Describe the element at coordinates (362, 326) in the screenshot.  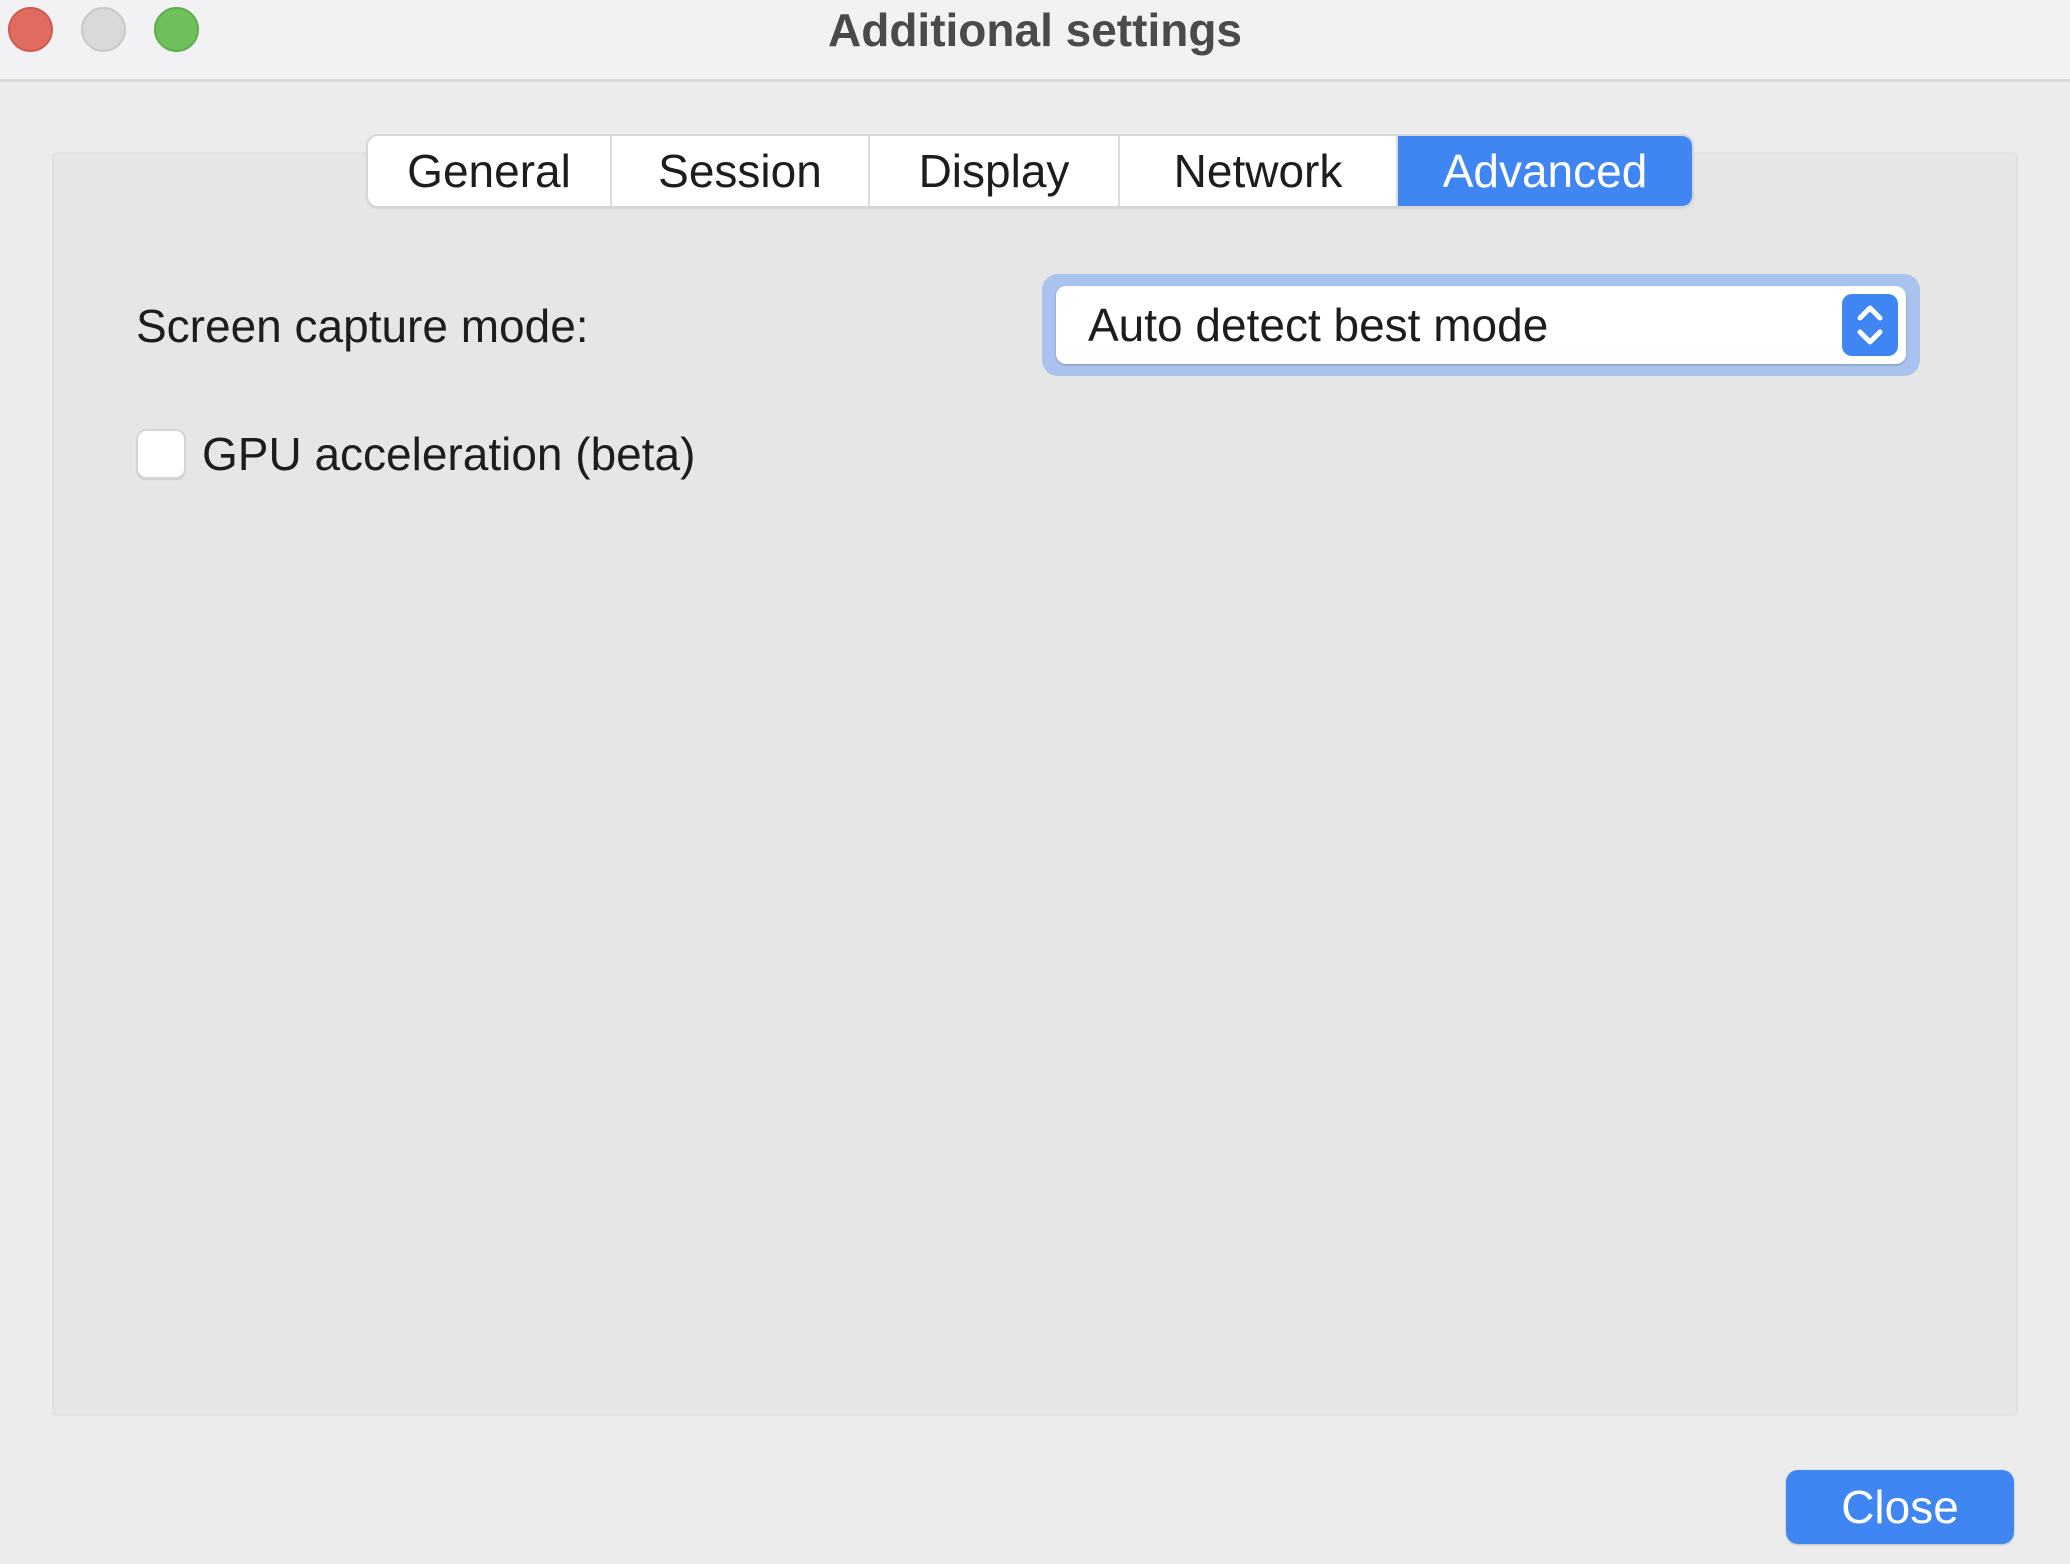
I see `screen-capture-mode-label: Screen capture mode:` at that location.